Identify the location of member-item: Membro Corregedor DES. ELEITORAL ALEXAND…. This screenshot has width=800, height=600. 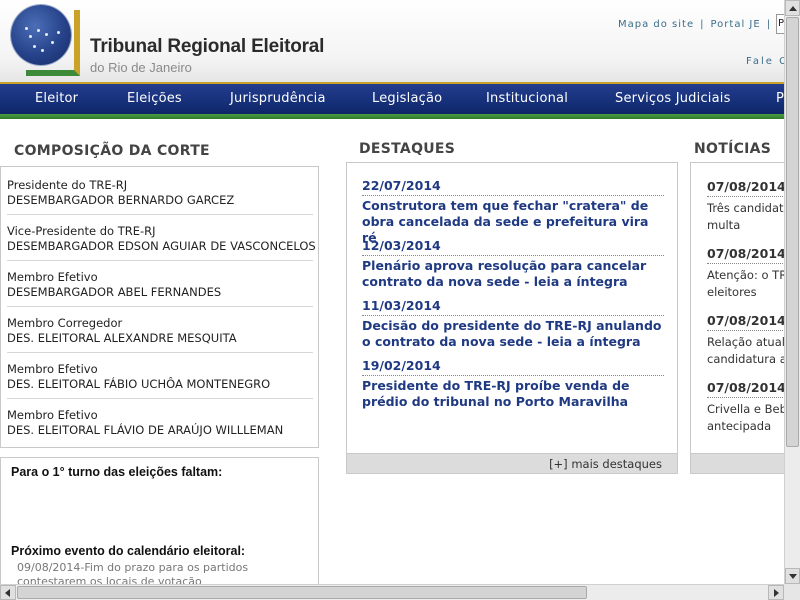
(160, 334).